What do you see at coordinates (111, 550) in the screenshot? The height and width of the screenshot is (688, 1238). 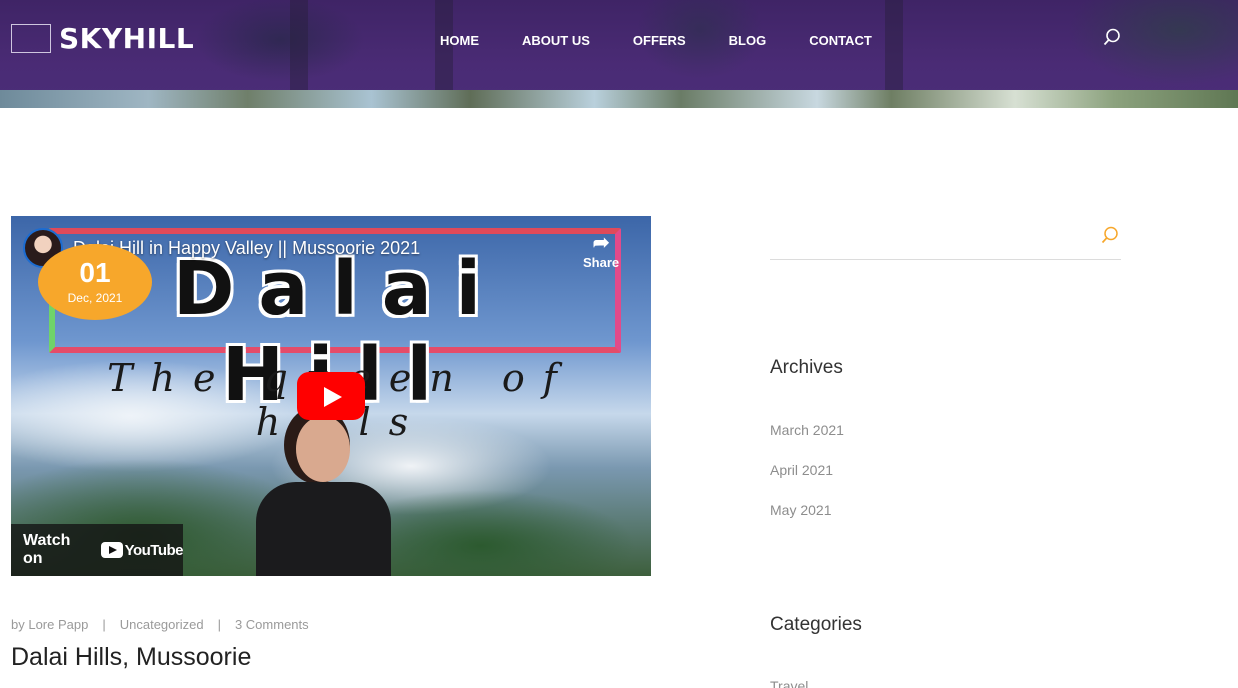 I see `youtube-icon` at bounding box center [111, 550].